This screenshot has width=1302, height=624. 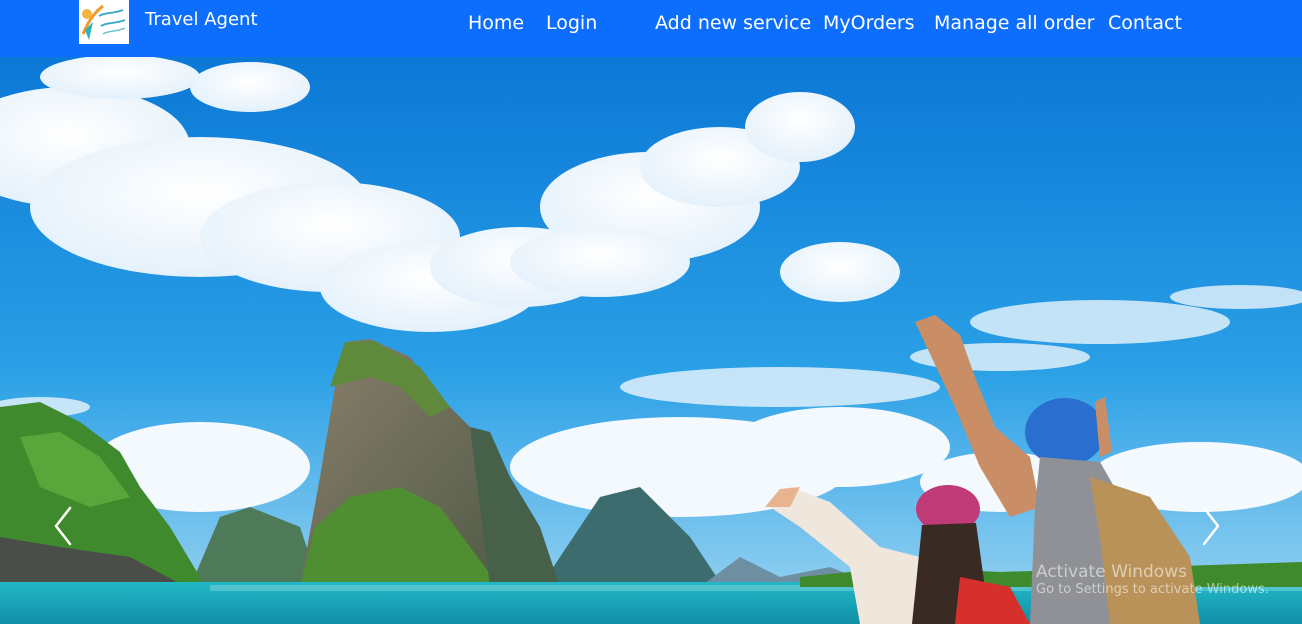 What do you see at coordinates (201, 20) in the screenshot?
I see `brand-name: Travel Agent` at bounding box center [201, 20].